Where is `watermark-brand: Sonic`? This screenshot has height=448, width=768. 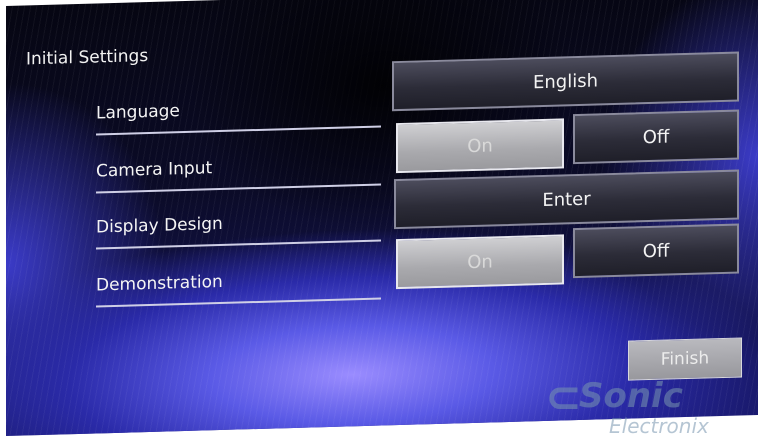
watermark-brand: Sonic is located at coordinates (631, 396).